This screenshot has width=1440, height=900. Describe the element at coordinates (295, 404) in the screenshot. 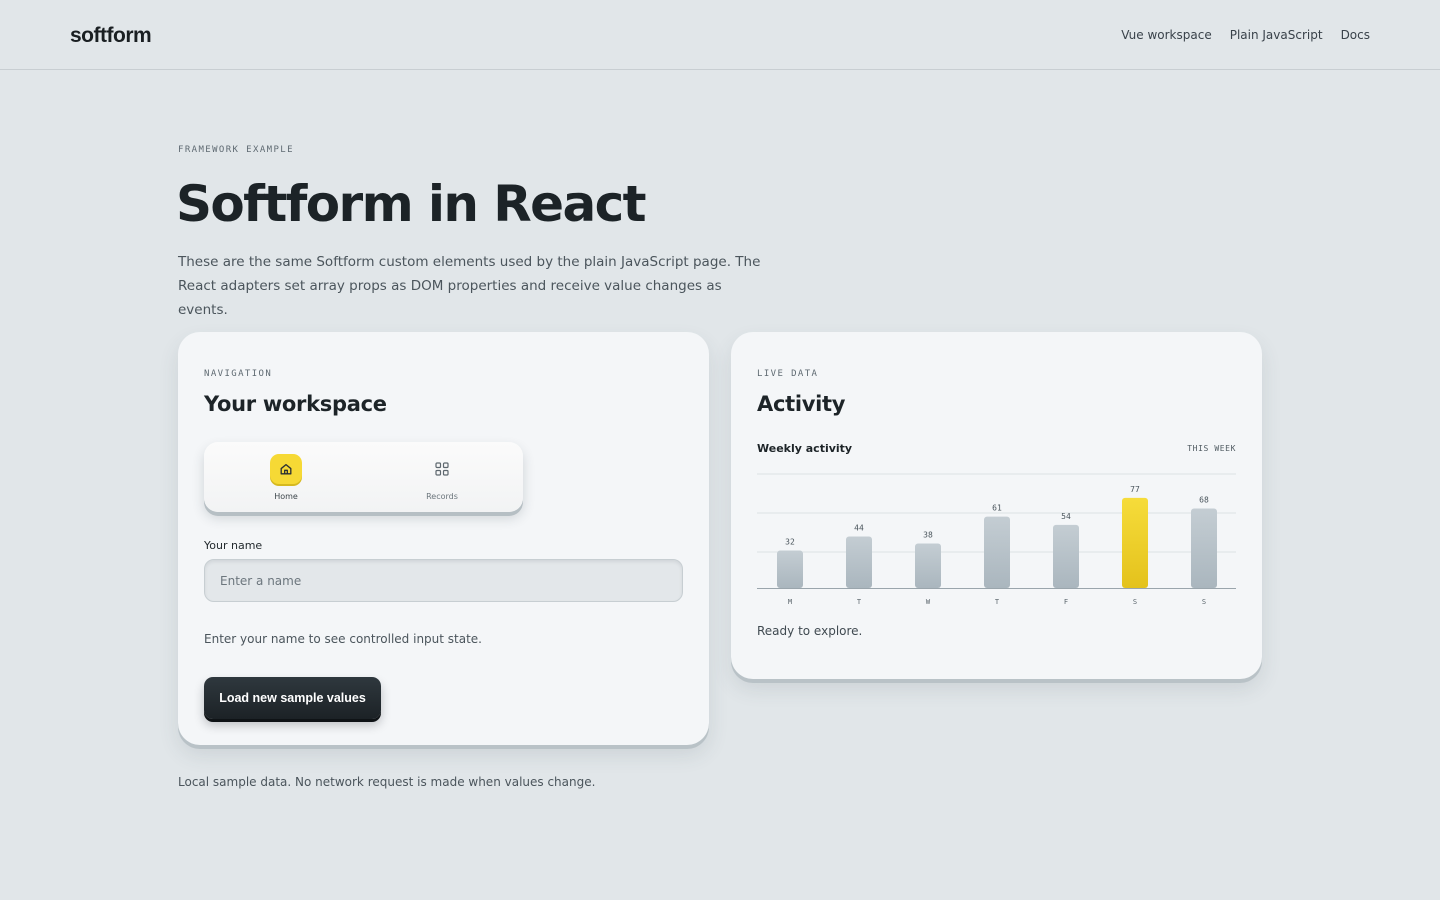

I see `navigation-card-title: Your workspace` at that location.